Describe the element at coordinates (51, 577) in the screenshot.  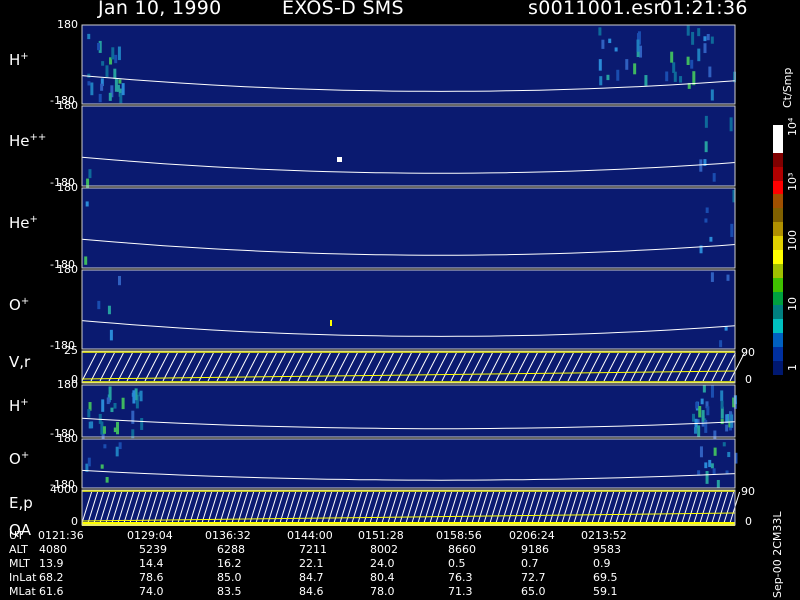
I see `ephemeris-cell: 68.2` at that location.